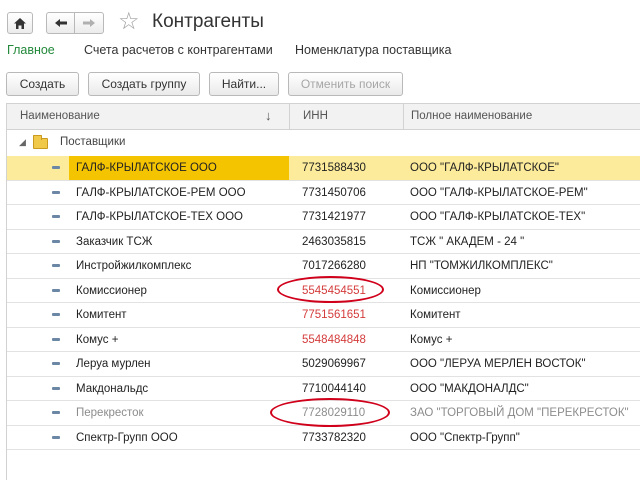 Image resolution: width=640 pixels, height=480 pixels. I want to click on cell-name: Инстройжилкомплекс, so click(134, 266).